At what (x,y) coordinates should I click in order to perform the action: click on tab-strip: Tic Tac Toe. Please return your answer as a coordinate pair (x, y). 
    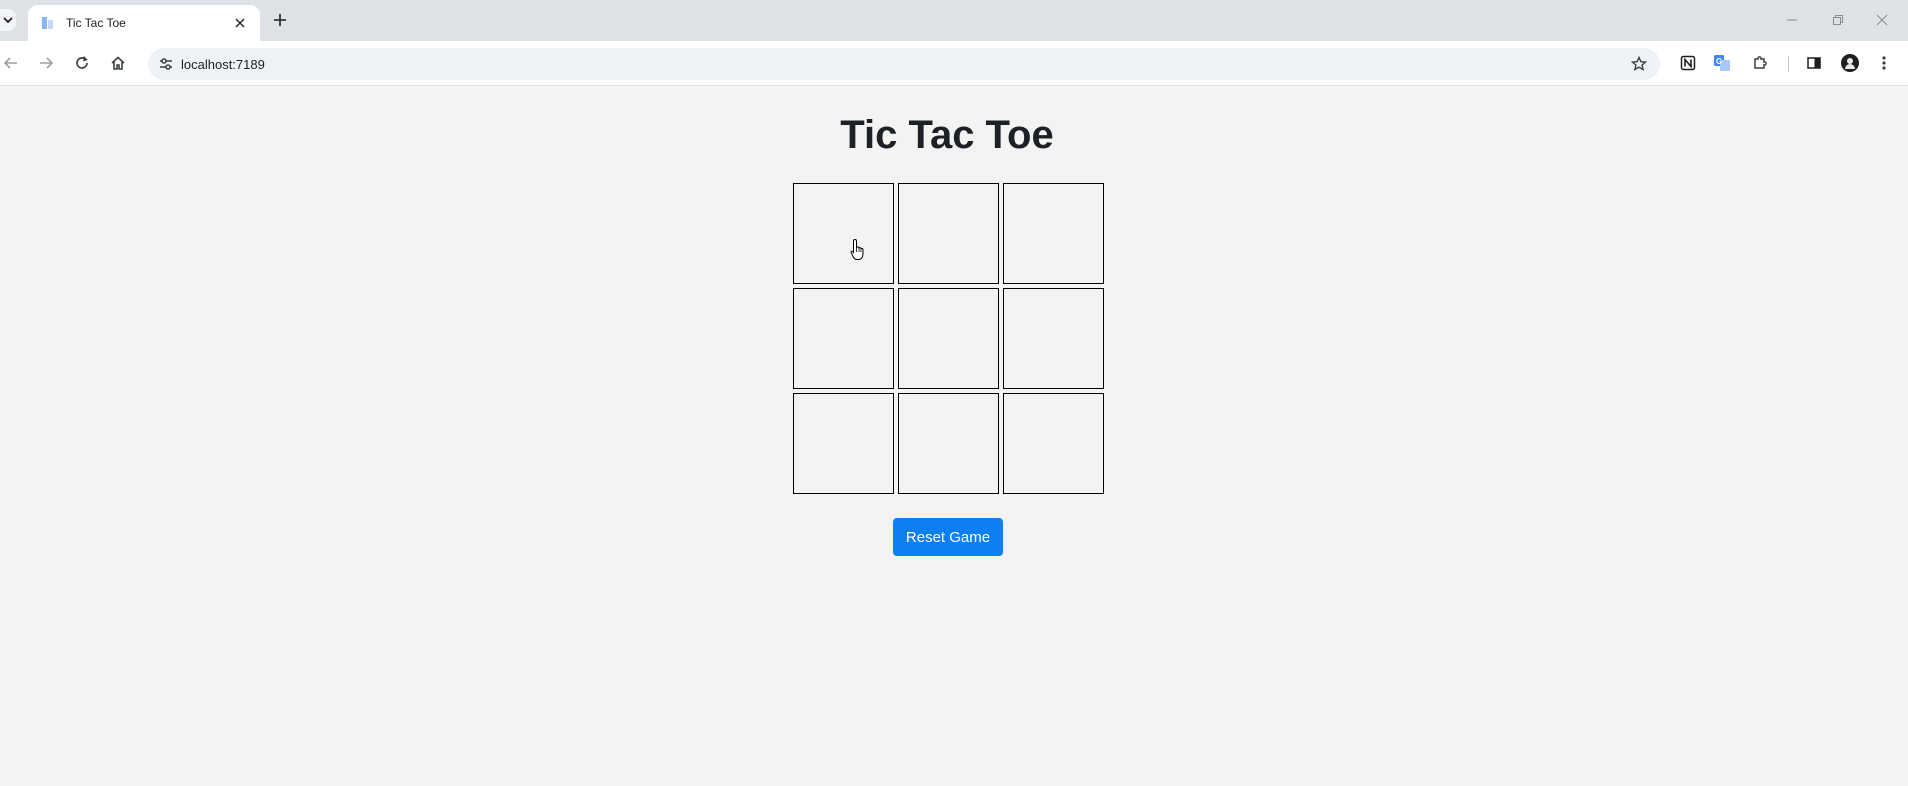
    Looking at the image, I should click on (954, 20).